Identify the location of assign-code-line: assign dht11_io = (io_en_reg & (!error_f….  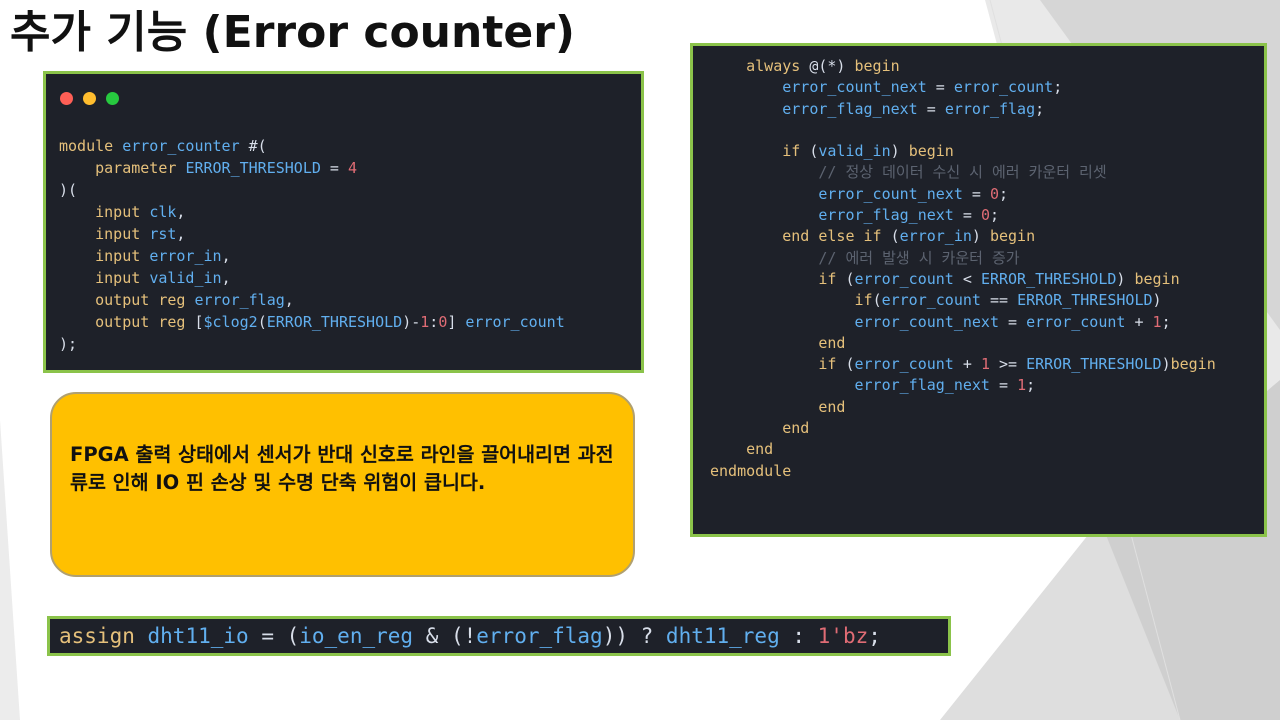
(470, 636).